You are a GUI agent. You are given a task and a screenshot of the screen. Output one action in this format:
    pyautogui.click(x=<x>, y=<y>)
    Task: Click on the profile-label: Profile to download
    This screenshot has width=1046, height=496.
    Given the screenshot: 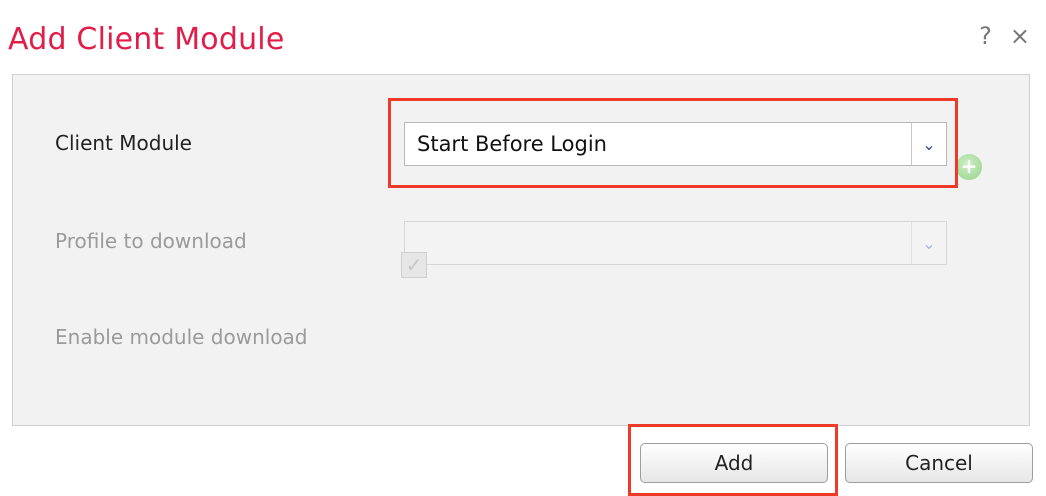 What is the action you would take?
    pyautogui.click(x=151, y=241)
    